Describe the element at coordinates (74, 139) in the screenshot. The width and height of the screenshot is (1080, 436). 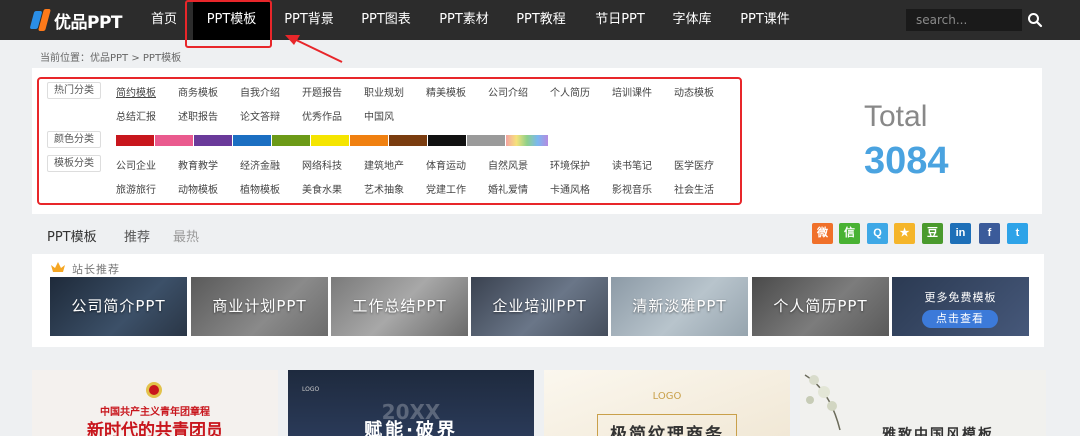
I see `color-category-label: 颜色分类` at that location.